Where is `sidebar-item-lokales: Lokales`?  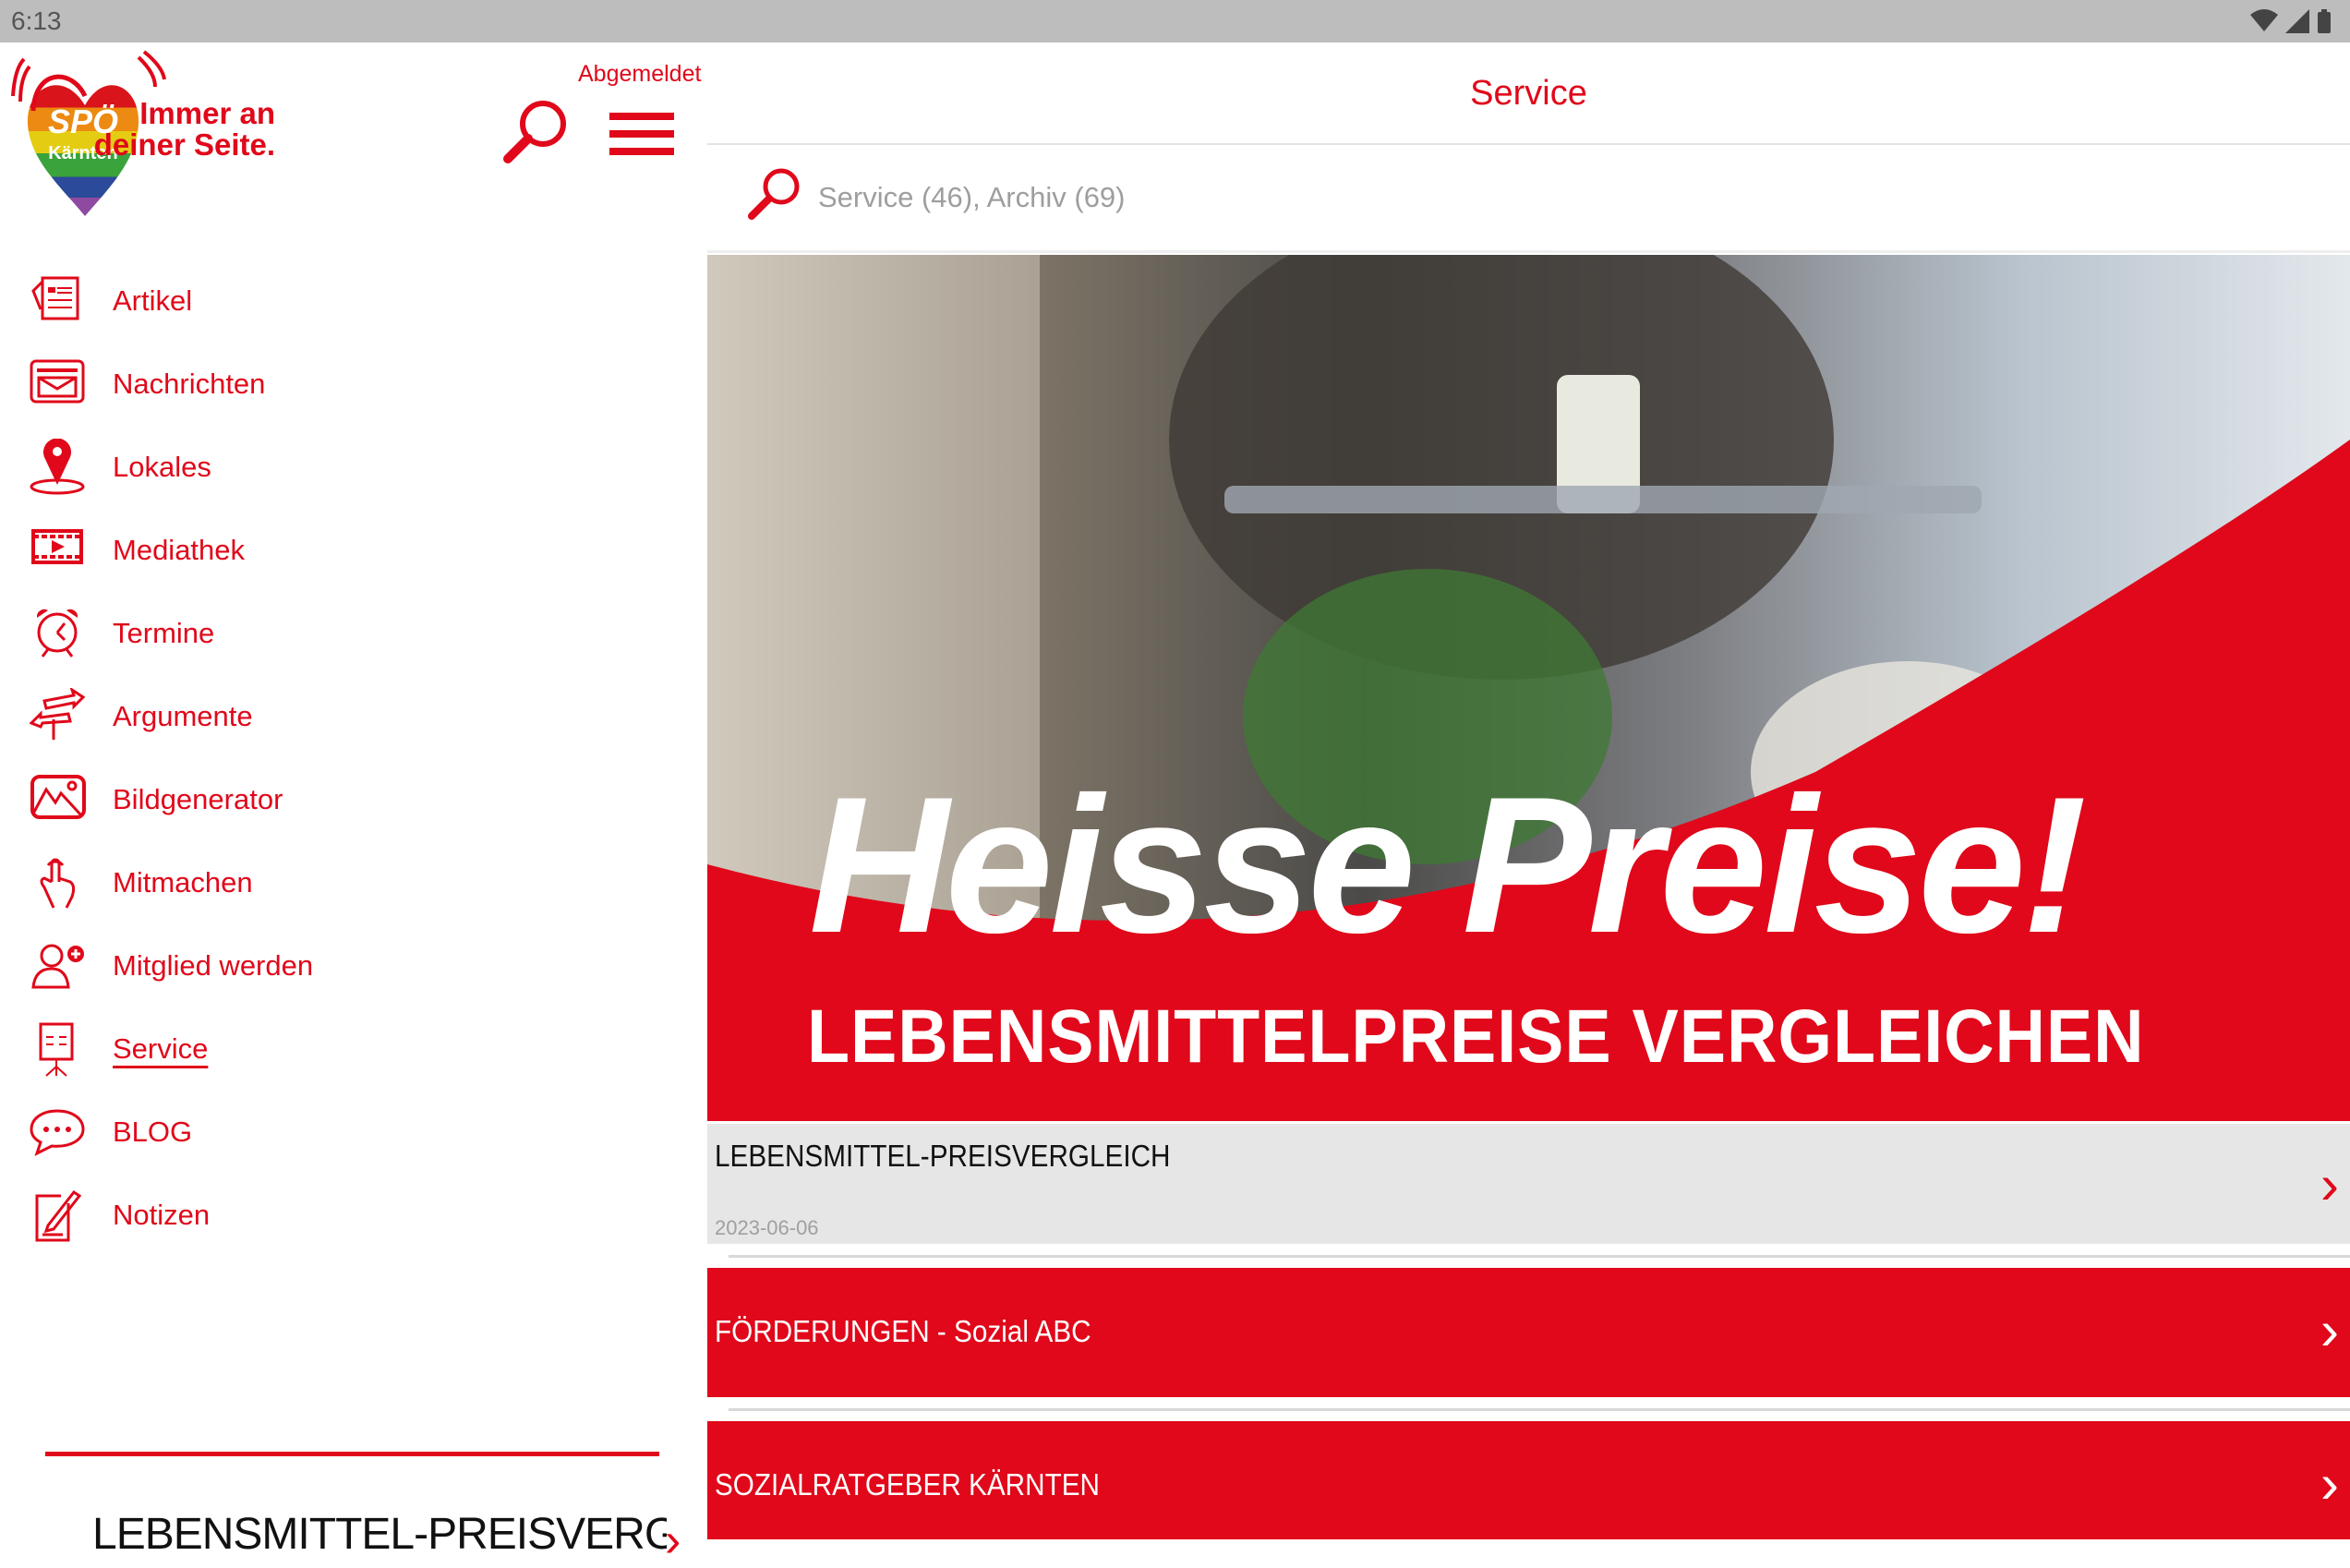 sidebar-item-lokales: Lokales is located at coordinates (354, 467).